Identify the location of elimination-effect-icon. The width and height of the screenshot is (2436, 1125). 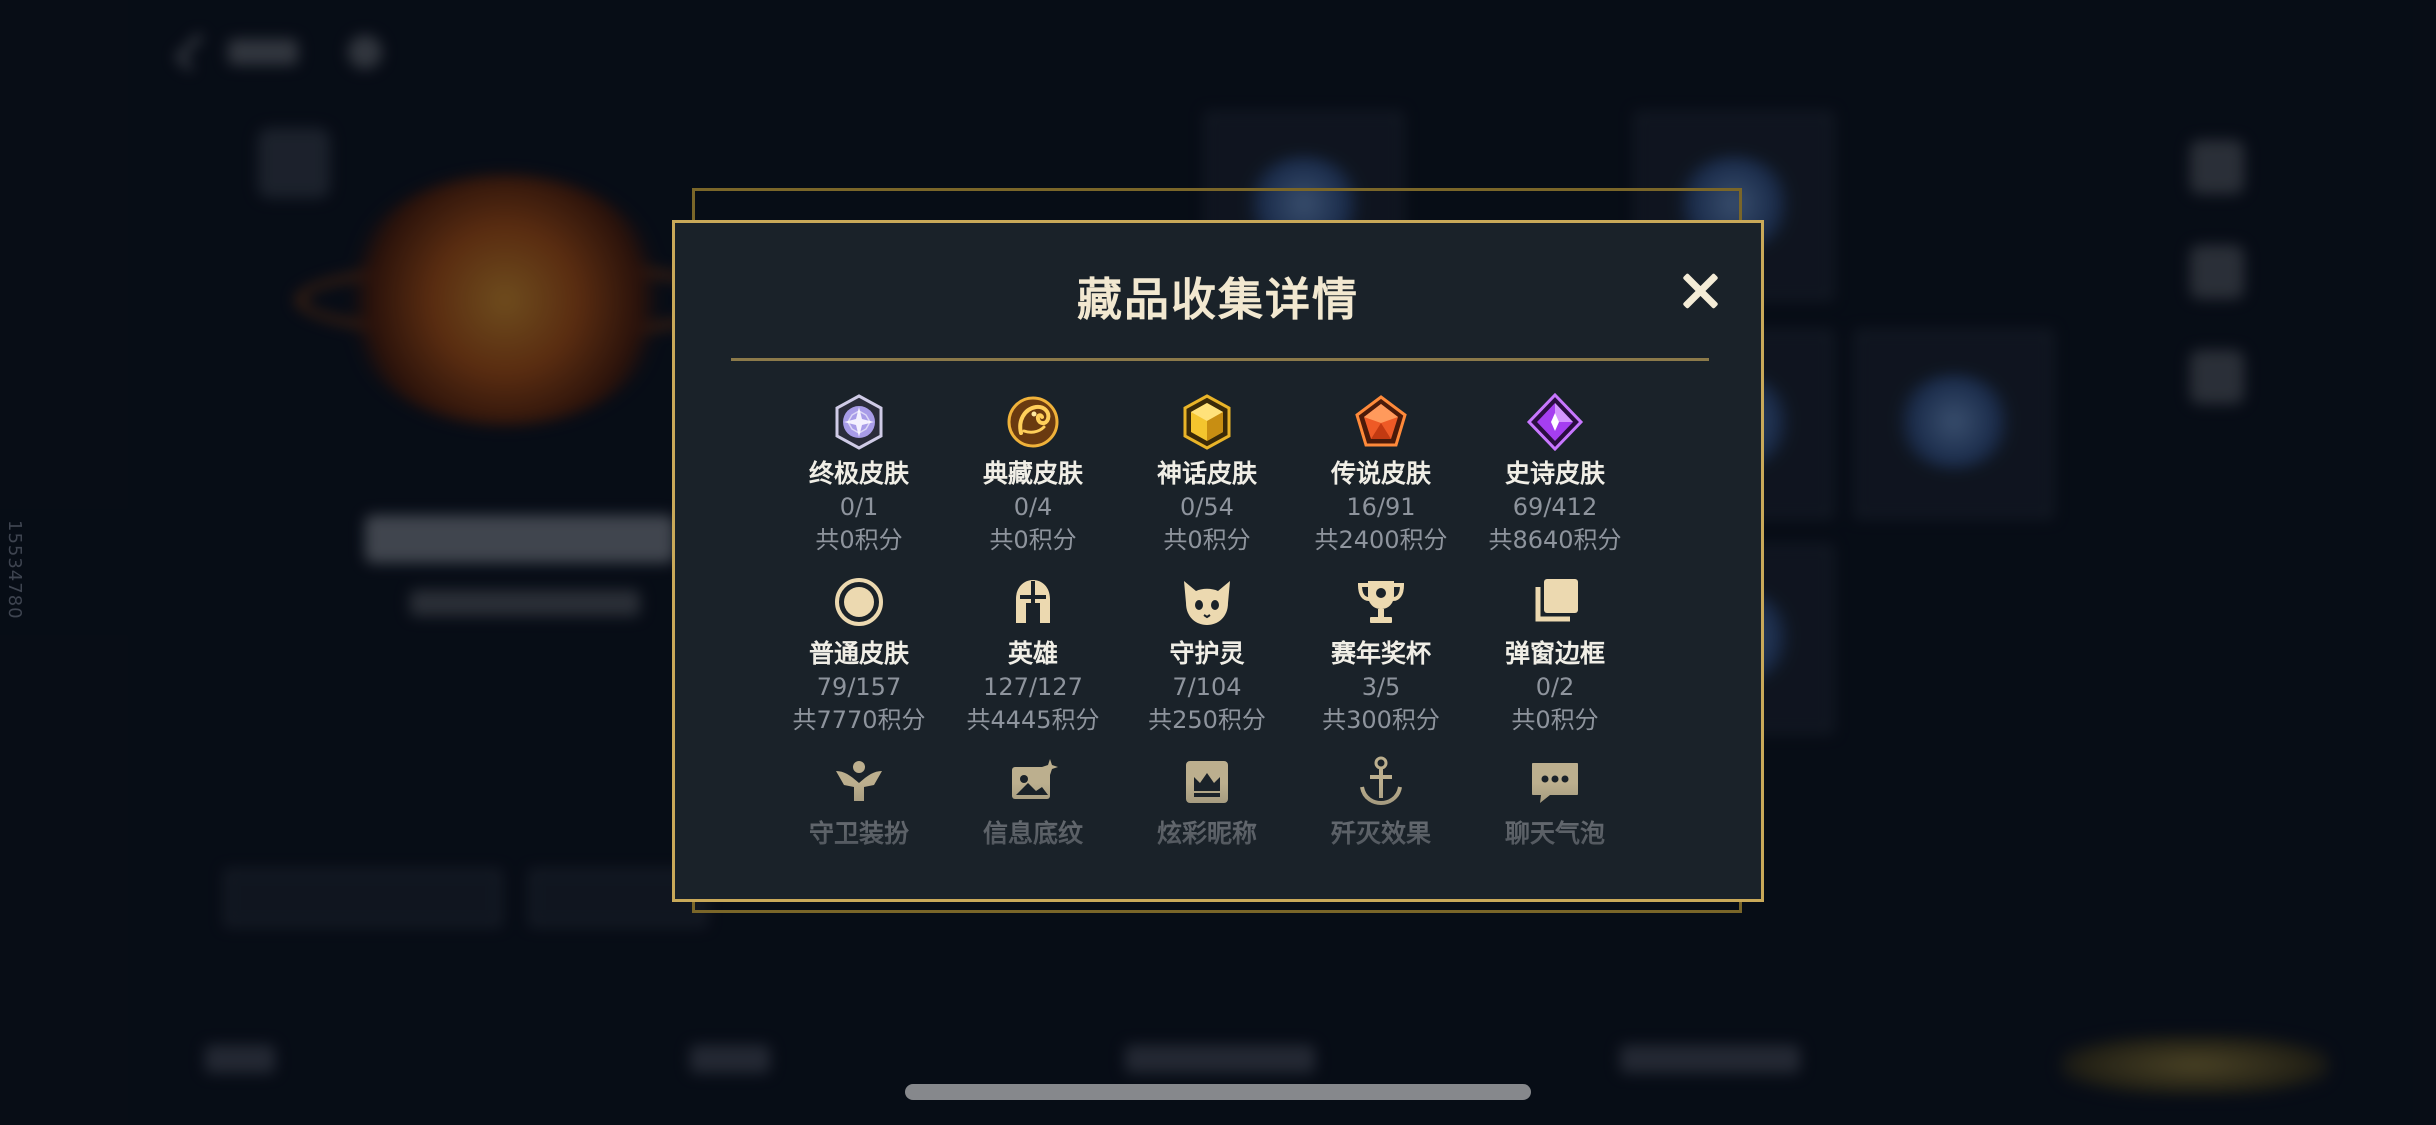
(1381, 781).